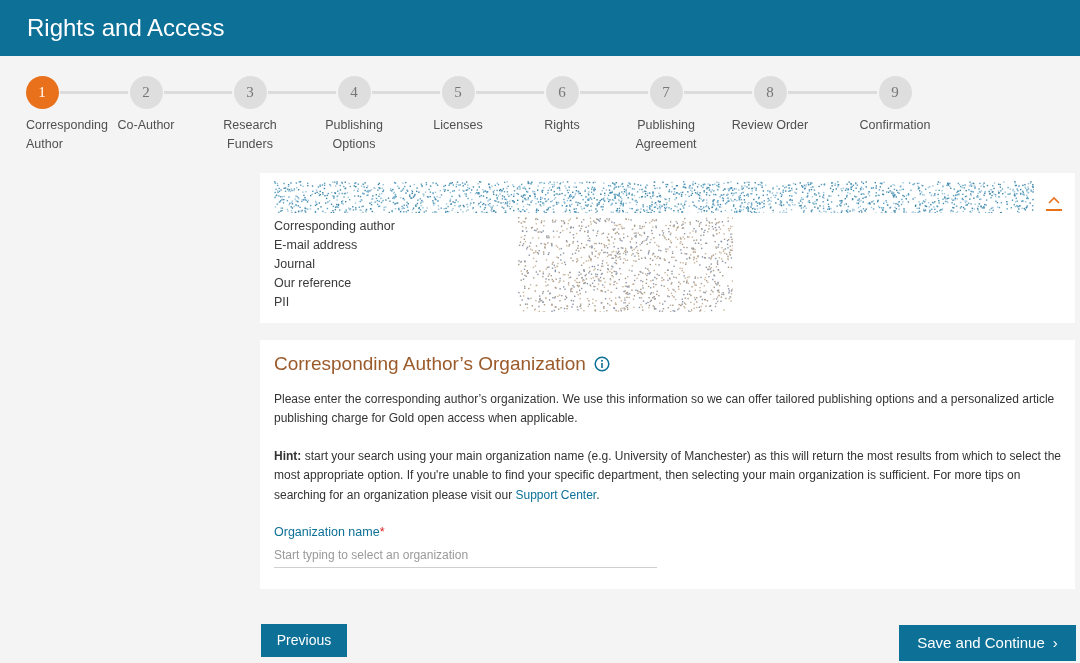 This screenshot has width=1080, height=663. I want to click on step-label: Review Order, so click(770, 125).